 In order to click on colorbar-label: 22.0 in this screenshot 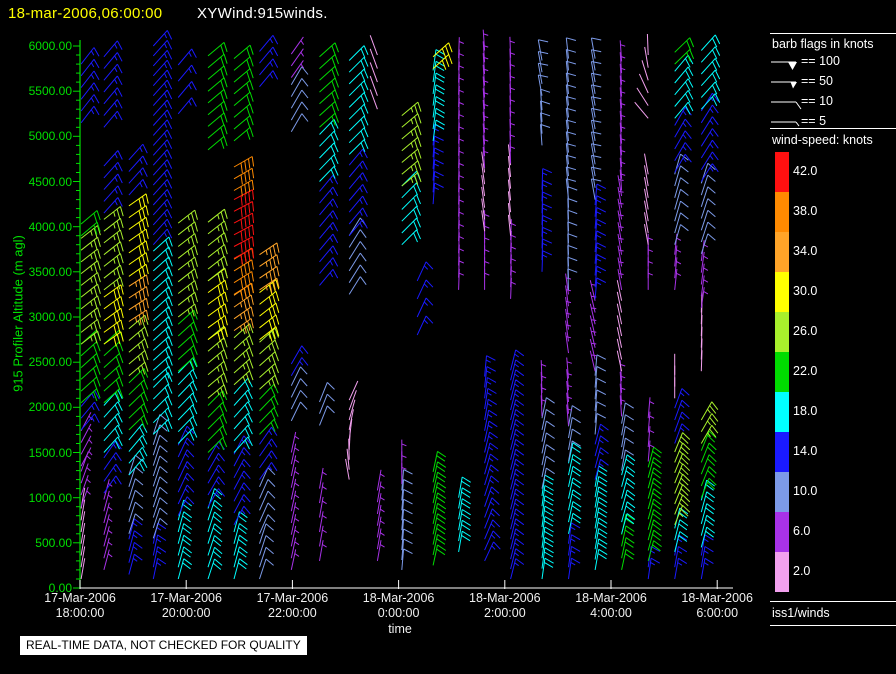, I will do `click(805, 371)`.